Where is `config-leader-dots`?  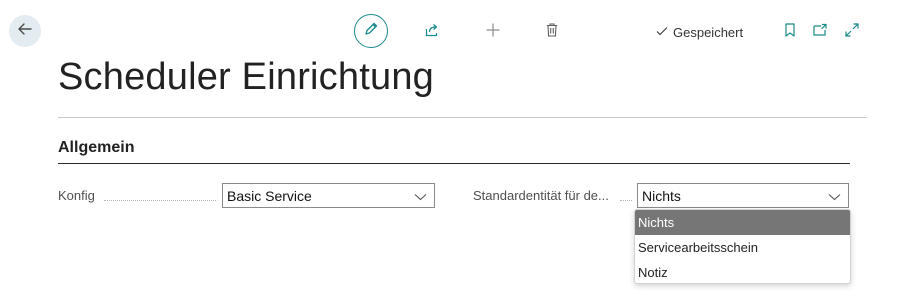 config-leader-dots is located at coordinates (160, 200).